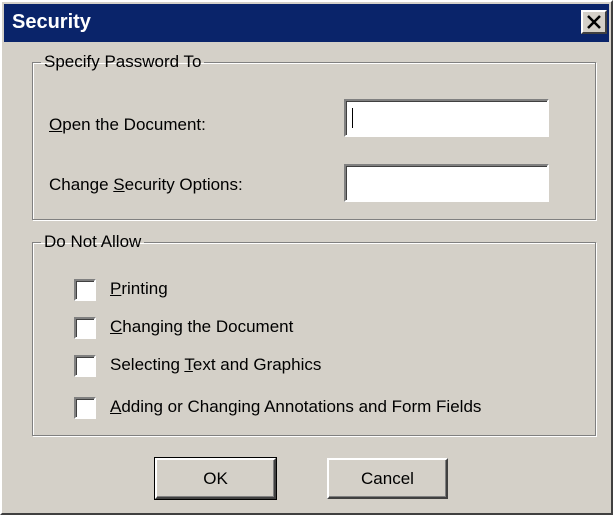 The height and width of the screenshot is (515, 613). What do you see at coordinates (123, 61) in the screenshot?
I see `password-group-legend: Specify Password To` at bounding box center [123, 61].